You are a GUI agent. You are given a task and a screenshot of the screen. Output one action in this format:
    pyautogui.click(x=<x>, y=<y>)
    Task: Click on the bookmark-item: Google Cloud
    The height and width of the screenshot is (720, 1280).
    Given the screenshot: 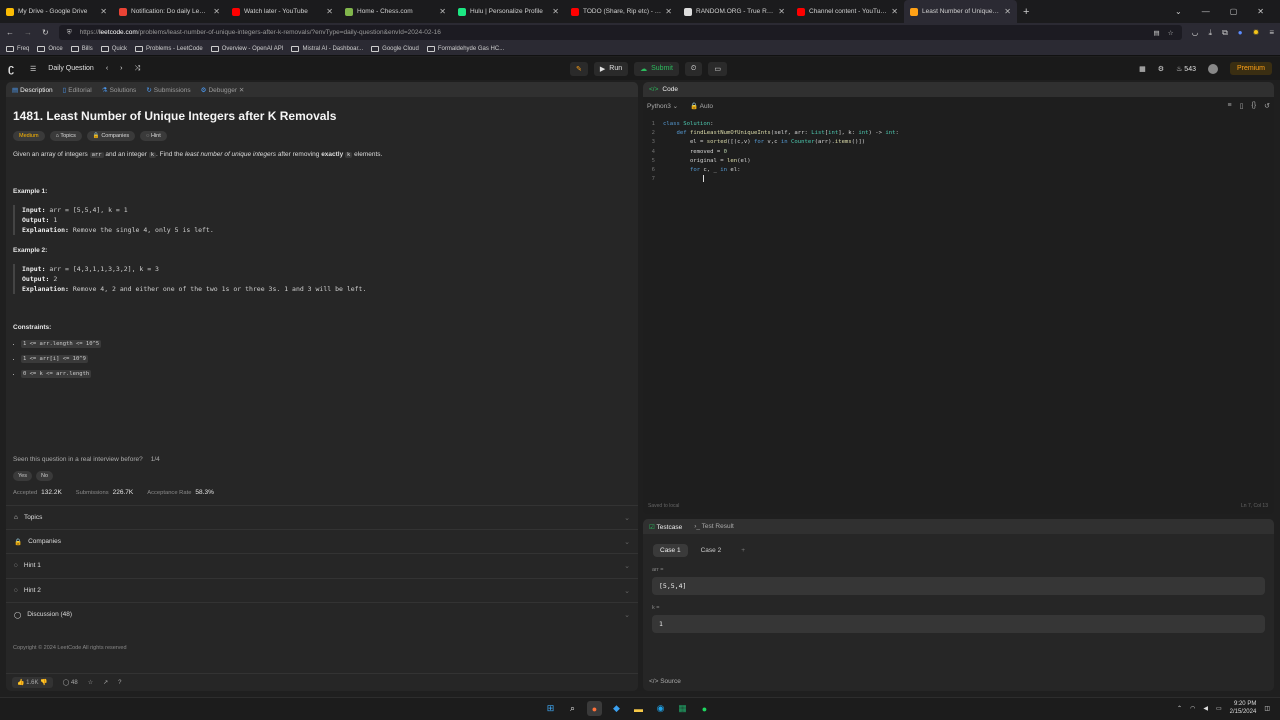 What is the action you would take?
    pyautogui.click(x=395, y=48)
    